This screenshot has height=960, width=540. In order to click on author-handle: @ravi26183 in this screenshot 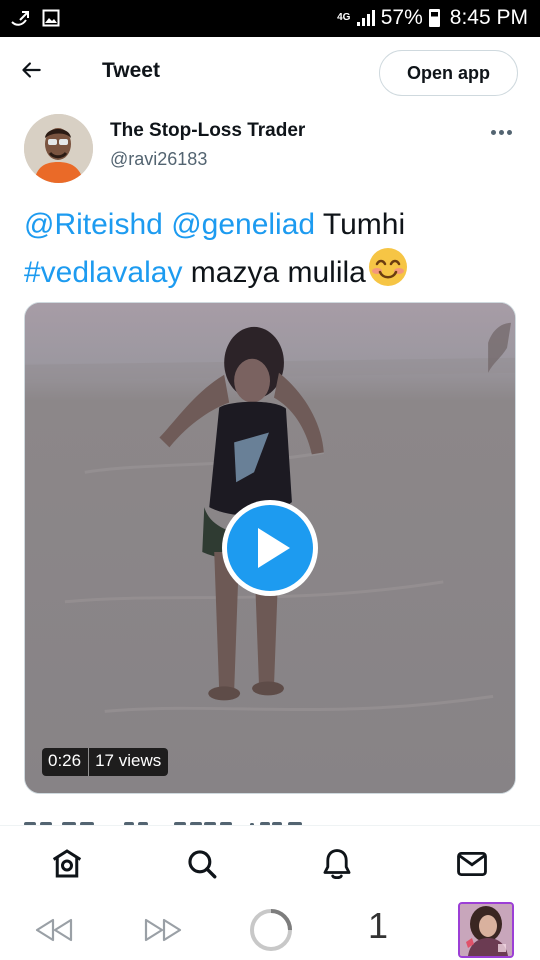, I will do `click(158, 159)`.